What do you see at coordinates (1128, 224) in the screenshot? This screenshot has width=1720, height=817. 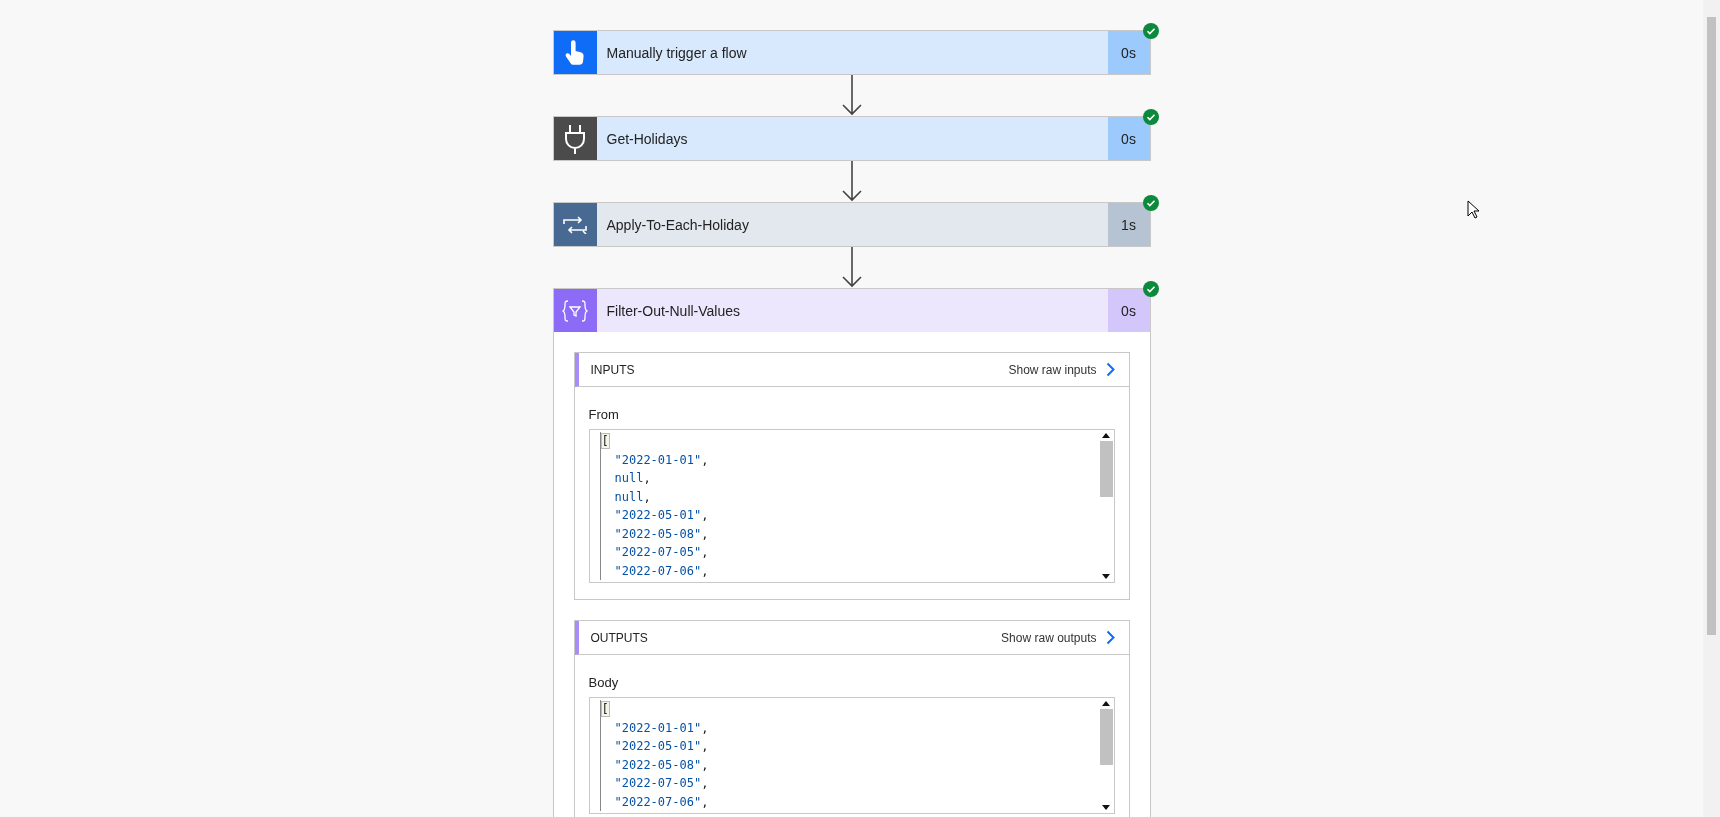 I see `step-duration: 1s` at bounding box center [1128, 224].